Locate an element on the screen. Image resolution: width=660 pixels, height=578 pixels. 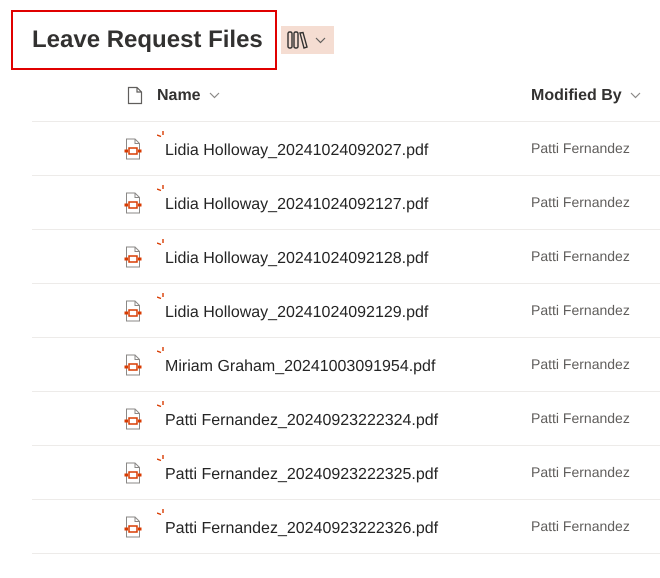
file-name-link: Lidia Holloway_20241024092129.pdf is located at coordinates (296, 312).